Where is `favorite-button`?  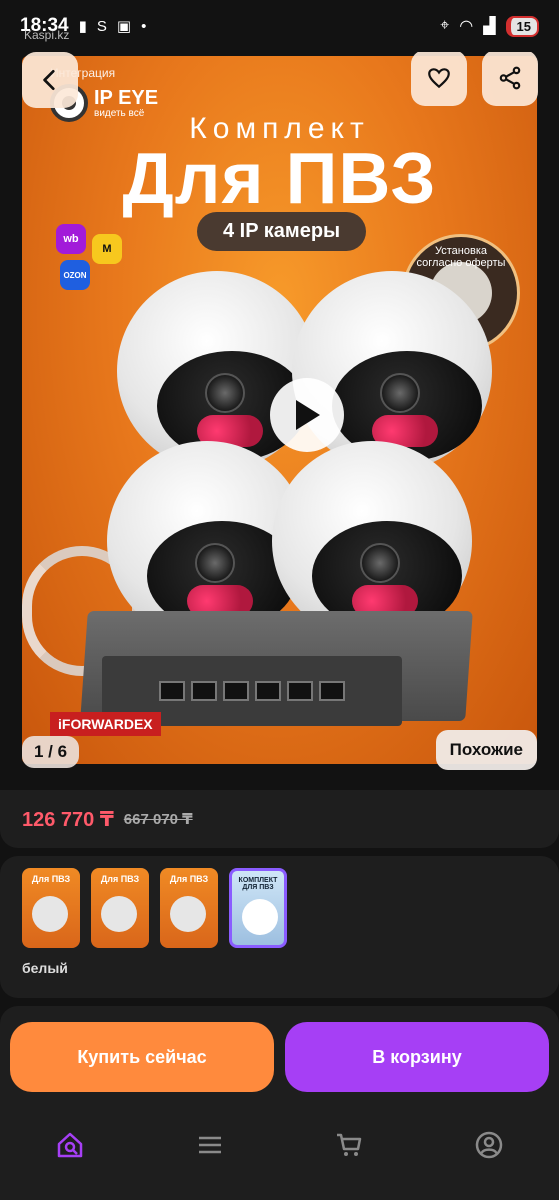
favorite-button is located at coordinates (439, 79).